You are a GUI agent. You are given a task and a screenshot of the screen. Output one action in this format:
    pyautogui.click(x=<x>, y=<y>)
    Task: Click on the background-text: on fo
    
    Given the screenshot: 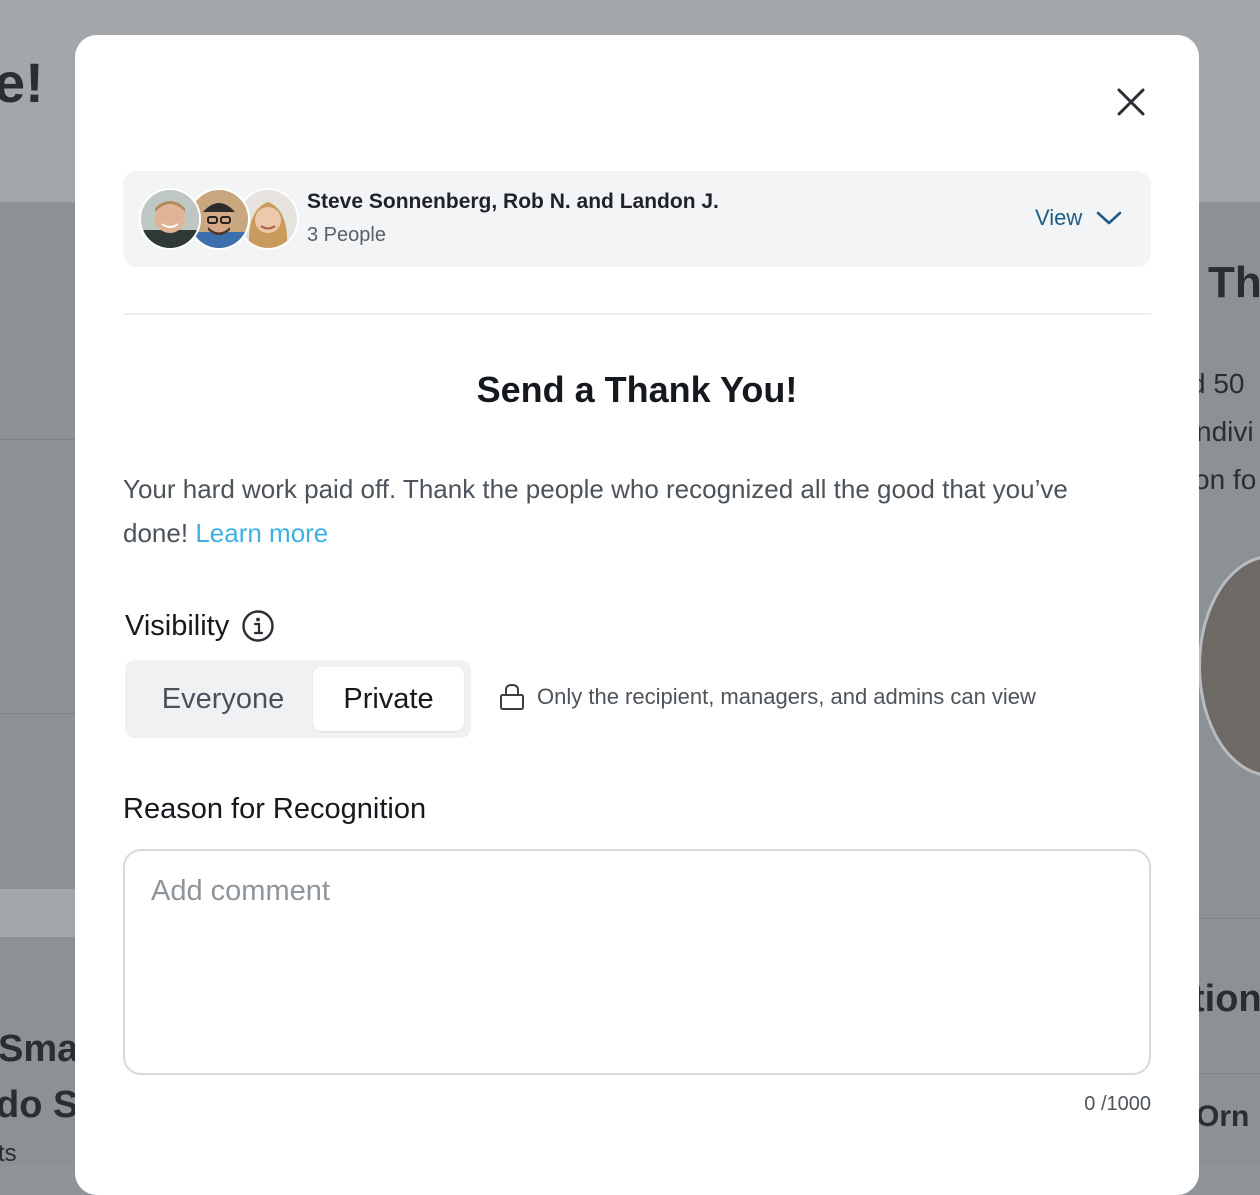 What is the action you would take?
    pyautogui.click(x=1225, y=479)
    